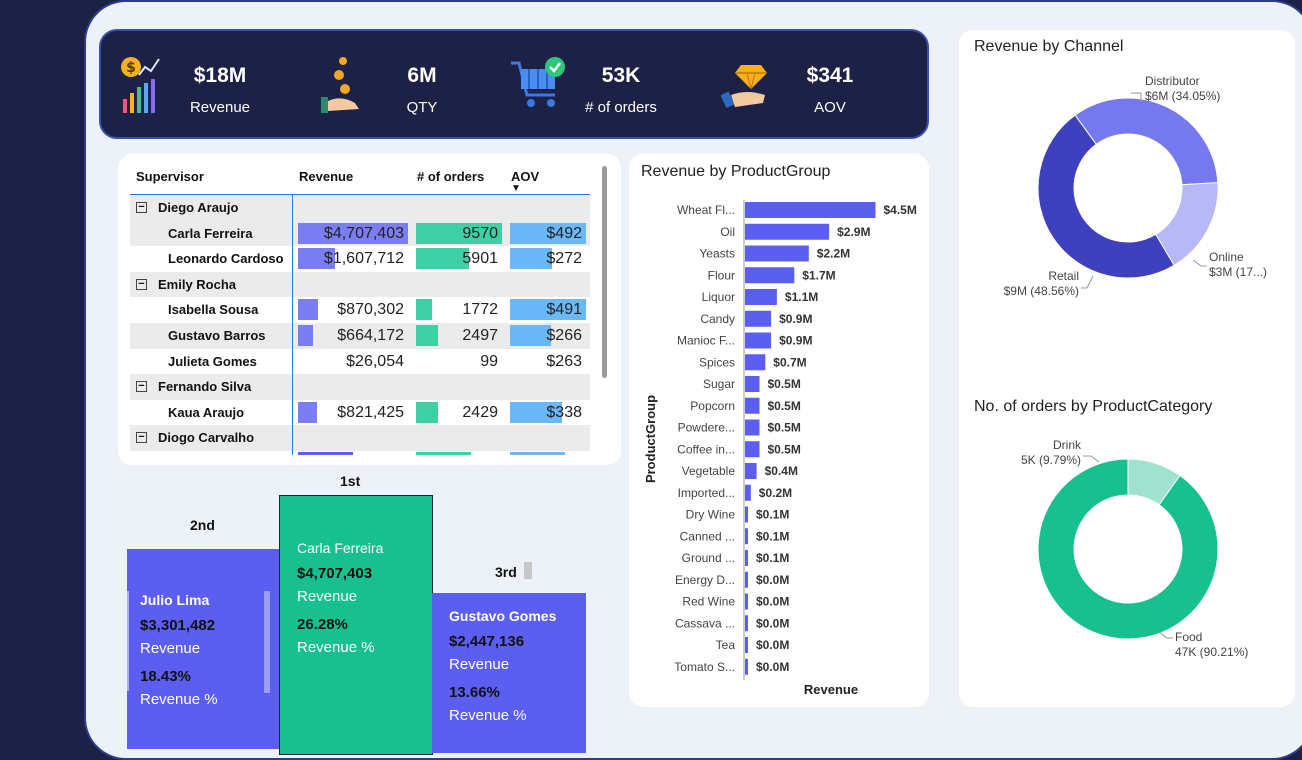 The width and height of the screenshot is (1302, 760). Describe the element at coordinates (1188, 637) in the screenshot. I see `food-data-label: Food` at that location.